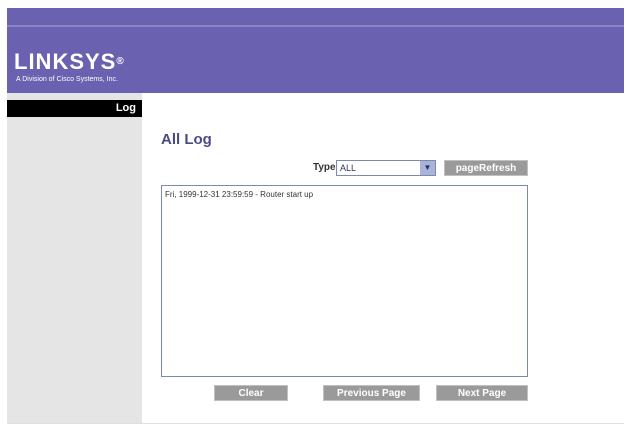 The height and width of the screenshot is (435, 631). What do you see at coordinates (74, 108) in the screenshot?
I see `sidebar-item-log: Log` at bounding box center [74, 108].